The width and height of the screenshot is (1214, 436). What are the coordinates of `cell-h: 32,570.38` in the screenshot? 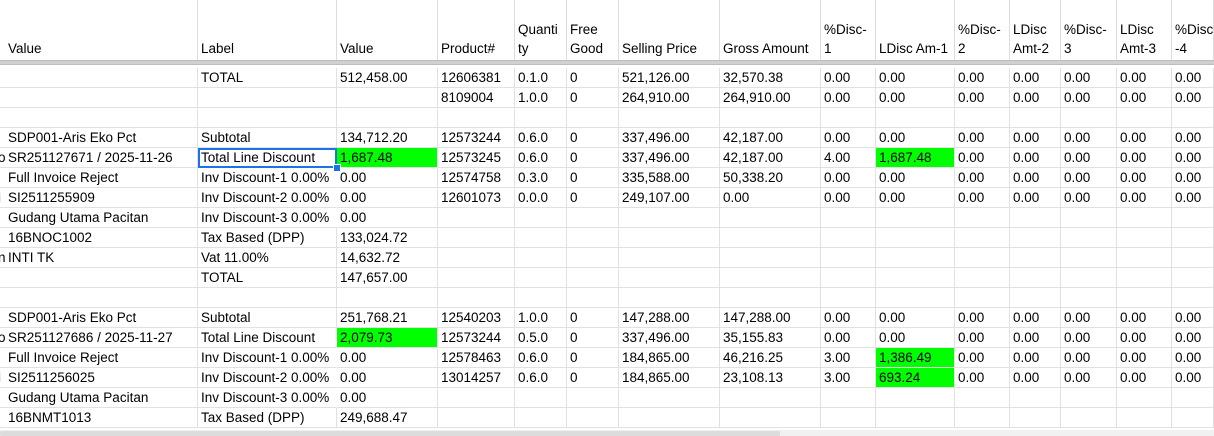 It's located at (770, 78).